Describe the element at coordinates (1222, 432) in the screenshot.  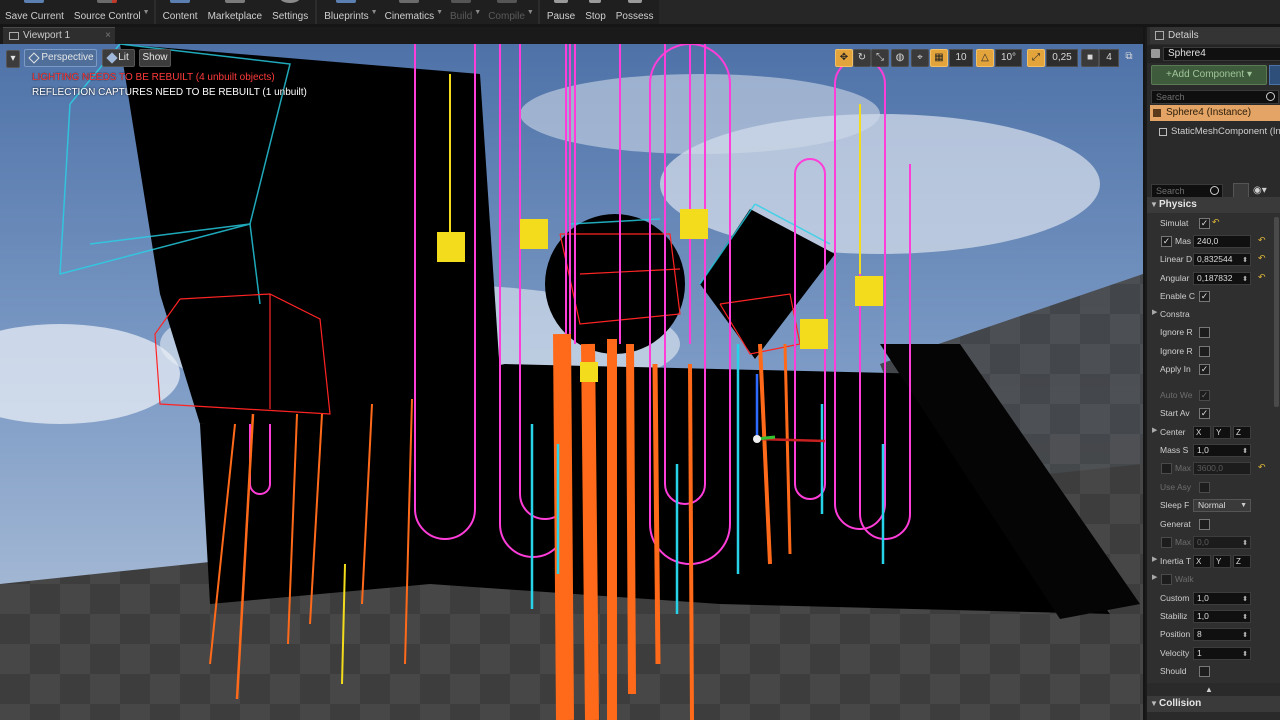
I see `center-y-field: Y` at that location.